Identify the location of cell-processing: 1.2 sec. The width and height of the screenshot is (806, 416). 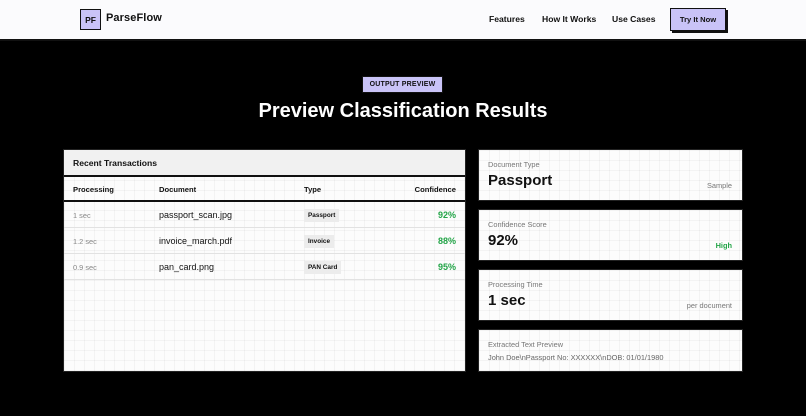
(85, 241).